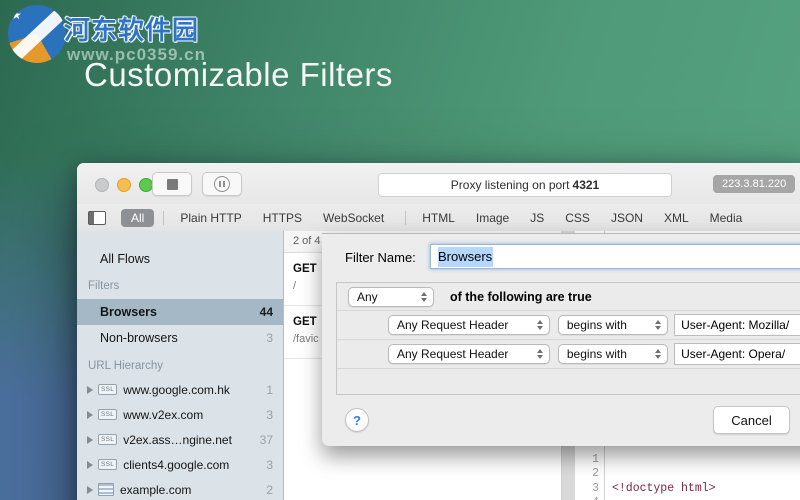 Image resolution: width=800 pixels, height=500 pixels. Describe the element at coordinates (128, 312) in the screenshot. I see `sidebar-item-label: Browsers` at that location.